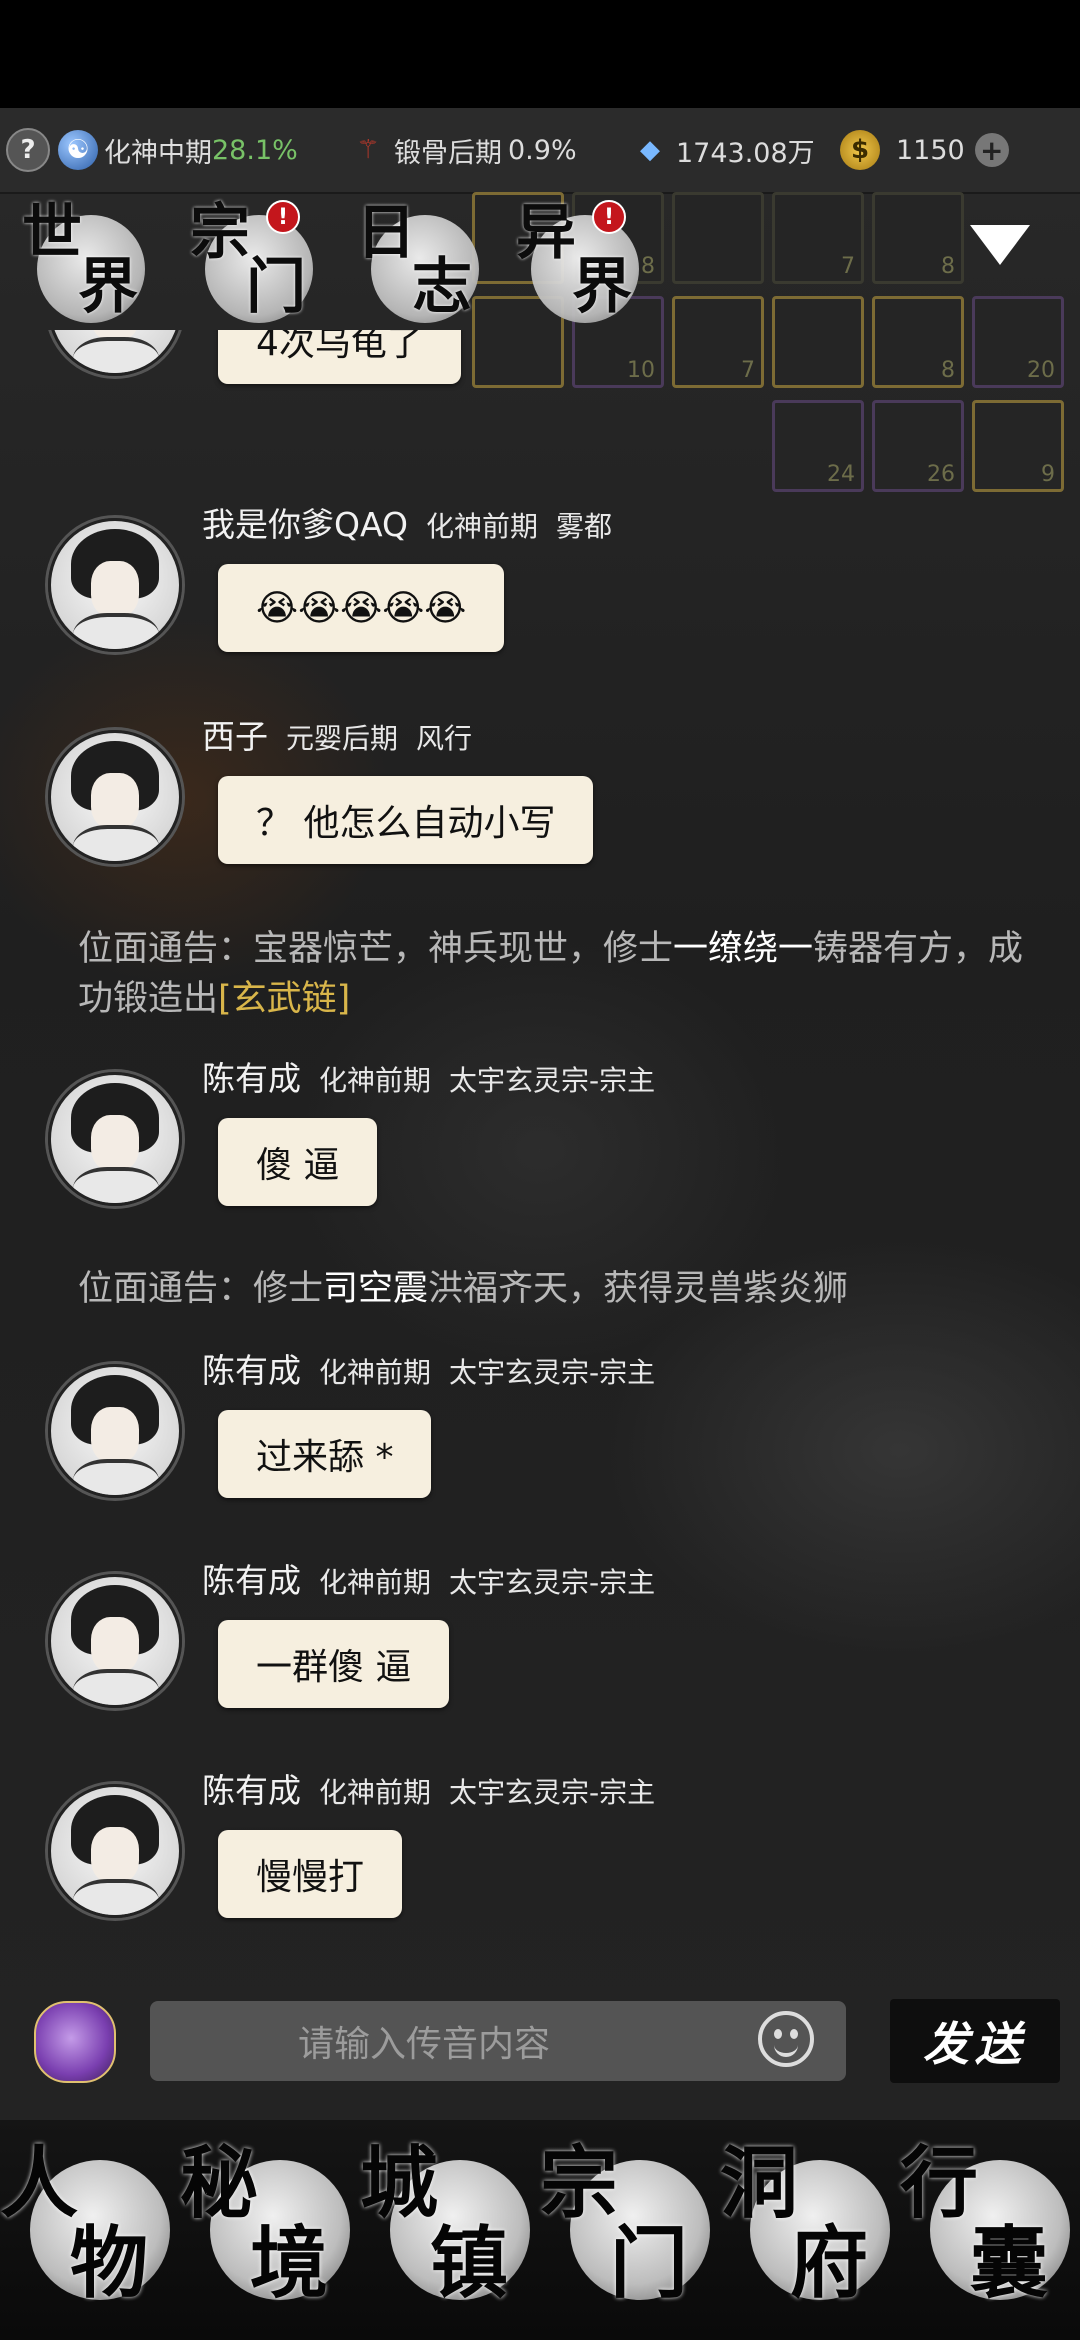 This screenshot has height=2340, width=1080. I want to click on spirit-stone-icon: ◆, so click(650, 150).